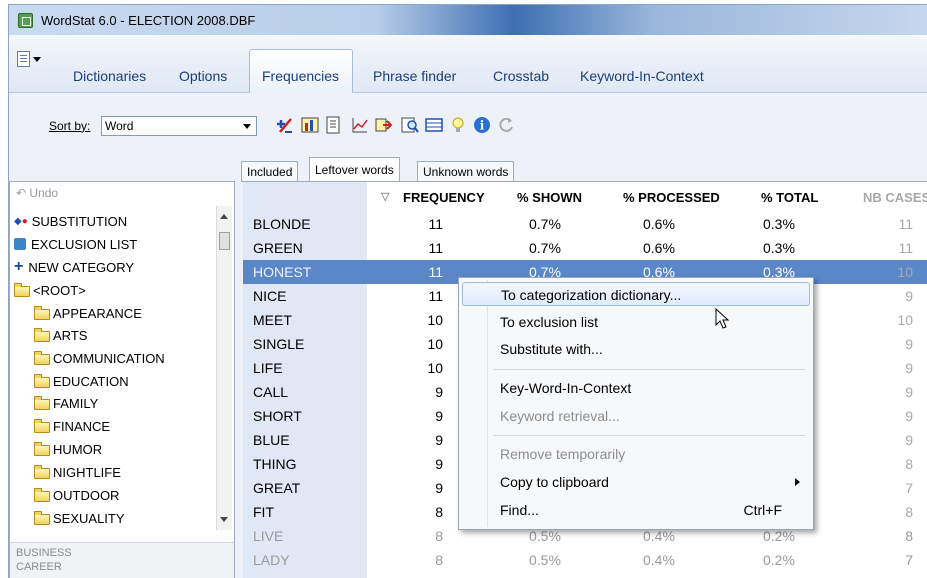 Image resolution: width=927 pixels, height=578 pixels. What do you see at coordinates (224, 519) in the screenshot?
I see `scroll-down-icon` at bounding box center [224, 519].